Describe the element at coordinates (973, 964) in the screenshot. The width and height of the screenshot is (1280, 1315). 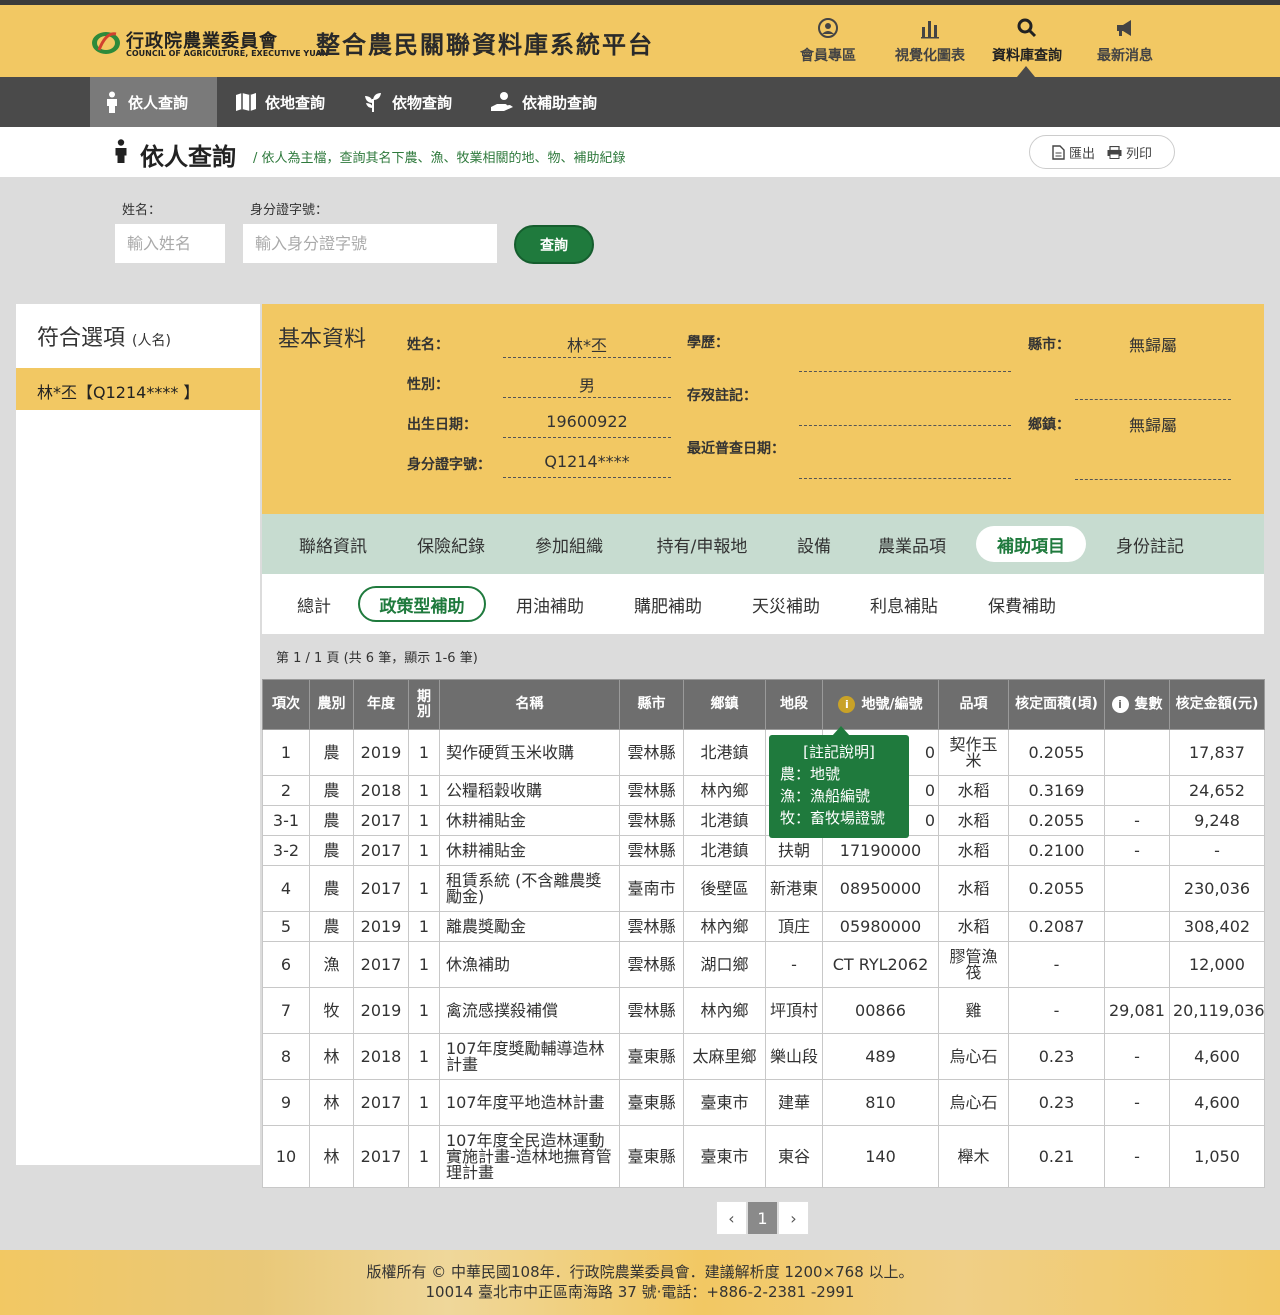
I see `cell-item: 膠管漁筏` at that location.